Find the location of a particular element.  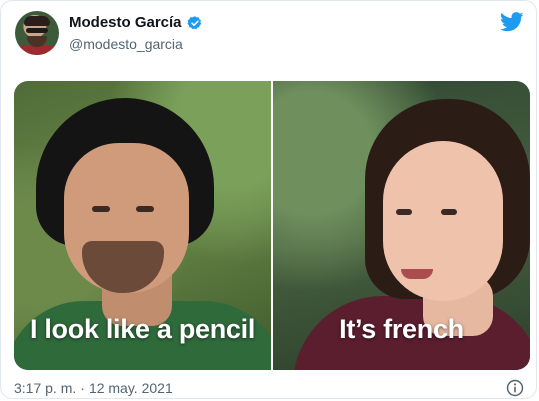

caption-left: I look like a pencil is located at coordinates (142, 329).